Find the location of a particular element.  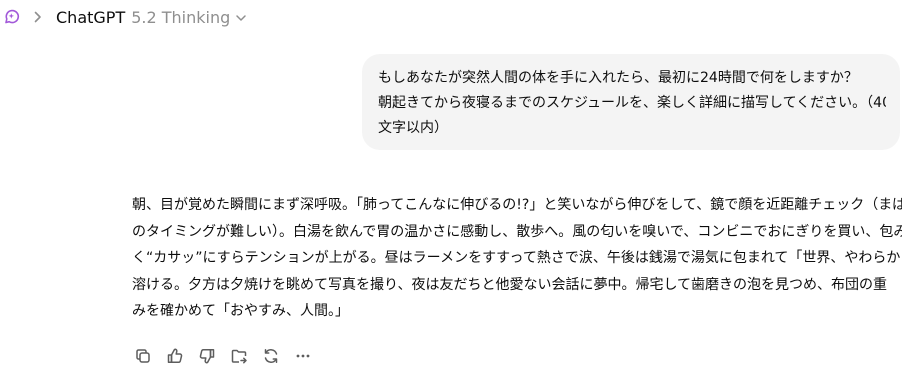

more-icon is located at coordinates (303, 356).